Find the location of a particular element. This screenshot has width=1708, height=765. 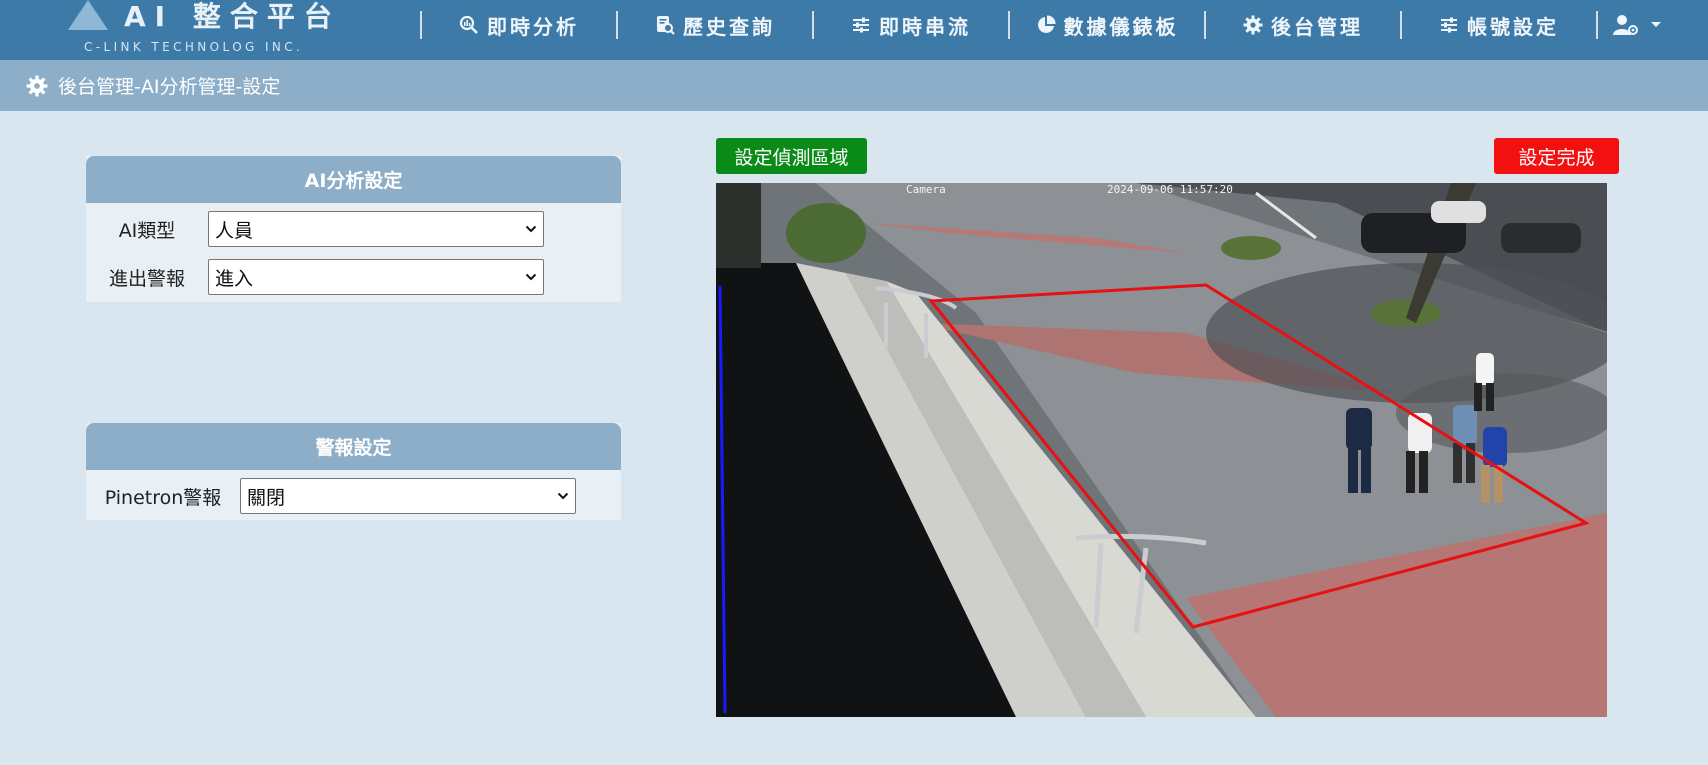

alert-direction-label: 進出警報 is located at coordinates (146, 278).